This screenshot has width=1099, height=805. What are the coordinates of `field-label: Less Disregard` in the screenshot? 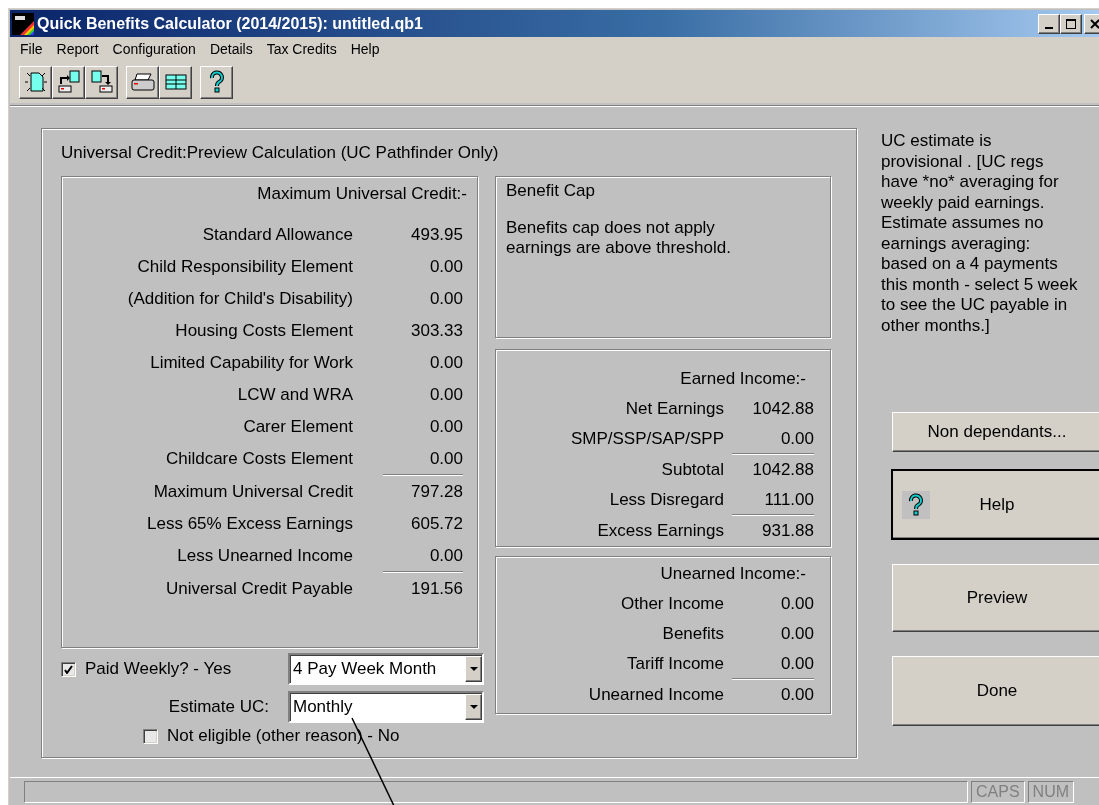 It's located at (666, 500).